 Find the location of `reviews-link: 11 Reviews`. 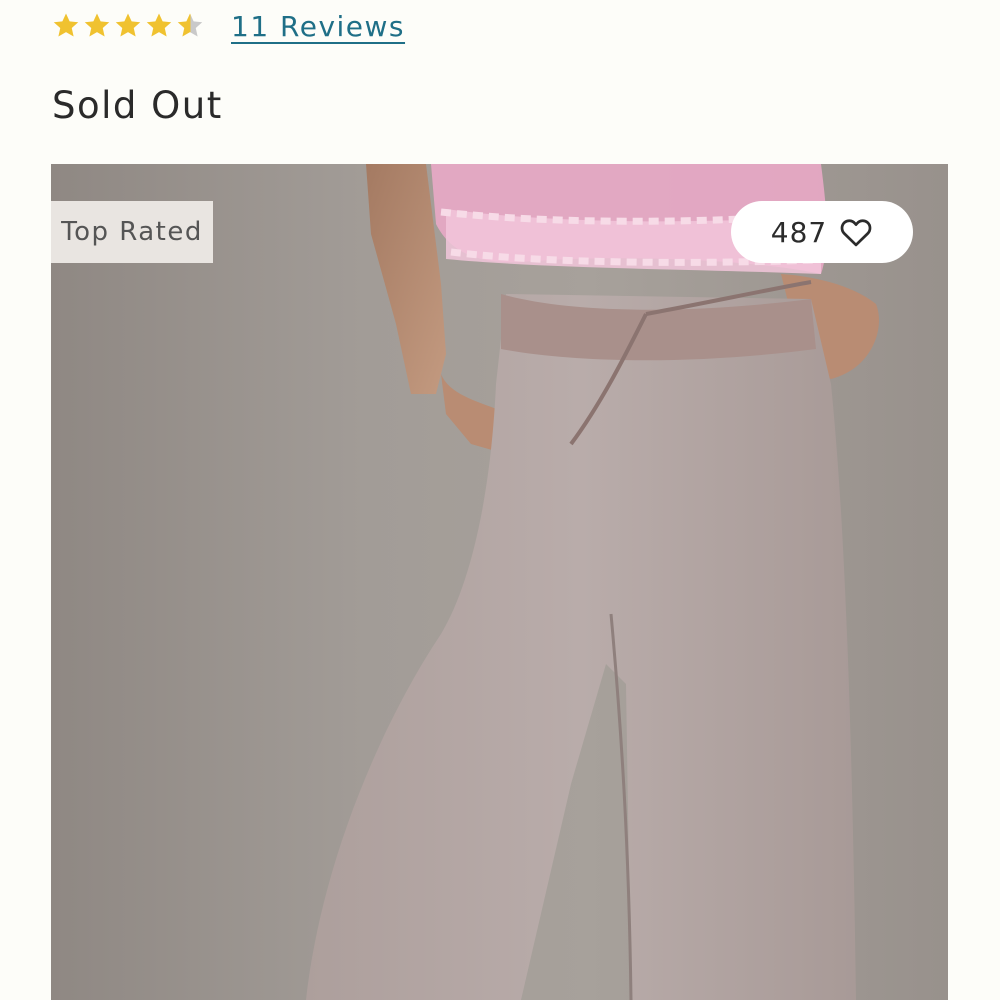

reviews-link: 11 Reviews is located at coordinates (318, 26).